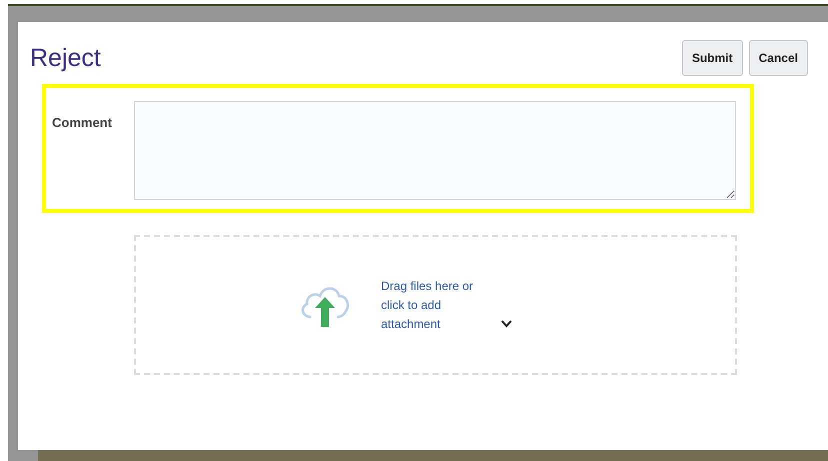  Describe the element at coordinates (712, 58) in the screenshot. I see `submit-button: Submit` at that location.